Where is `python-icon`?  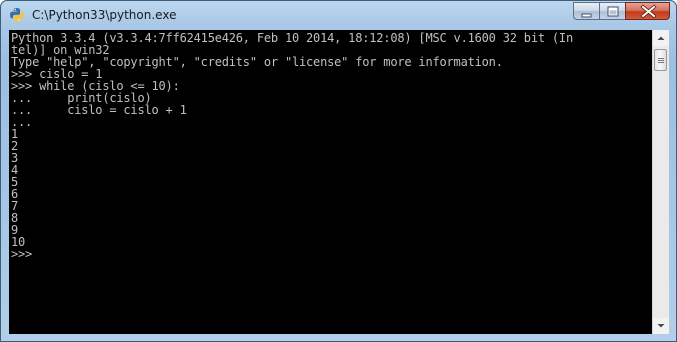
python-icon is located at coordinates (17, 15).